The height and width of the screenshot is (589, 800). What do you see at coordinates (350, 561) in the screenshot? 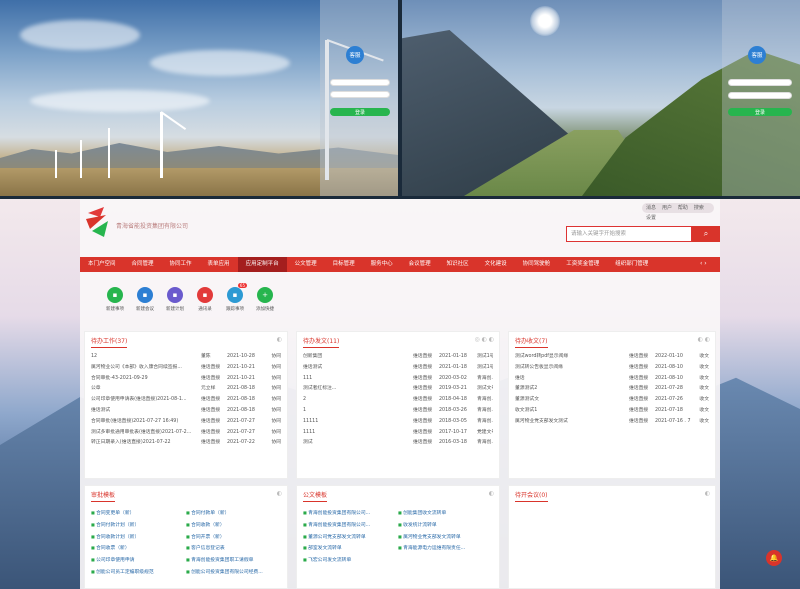
I see `template-link: 飞宏公司发文流转单` at bounding box center [350, 561].